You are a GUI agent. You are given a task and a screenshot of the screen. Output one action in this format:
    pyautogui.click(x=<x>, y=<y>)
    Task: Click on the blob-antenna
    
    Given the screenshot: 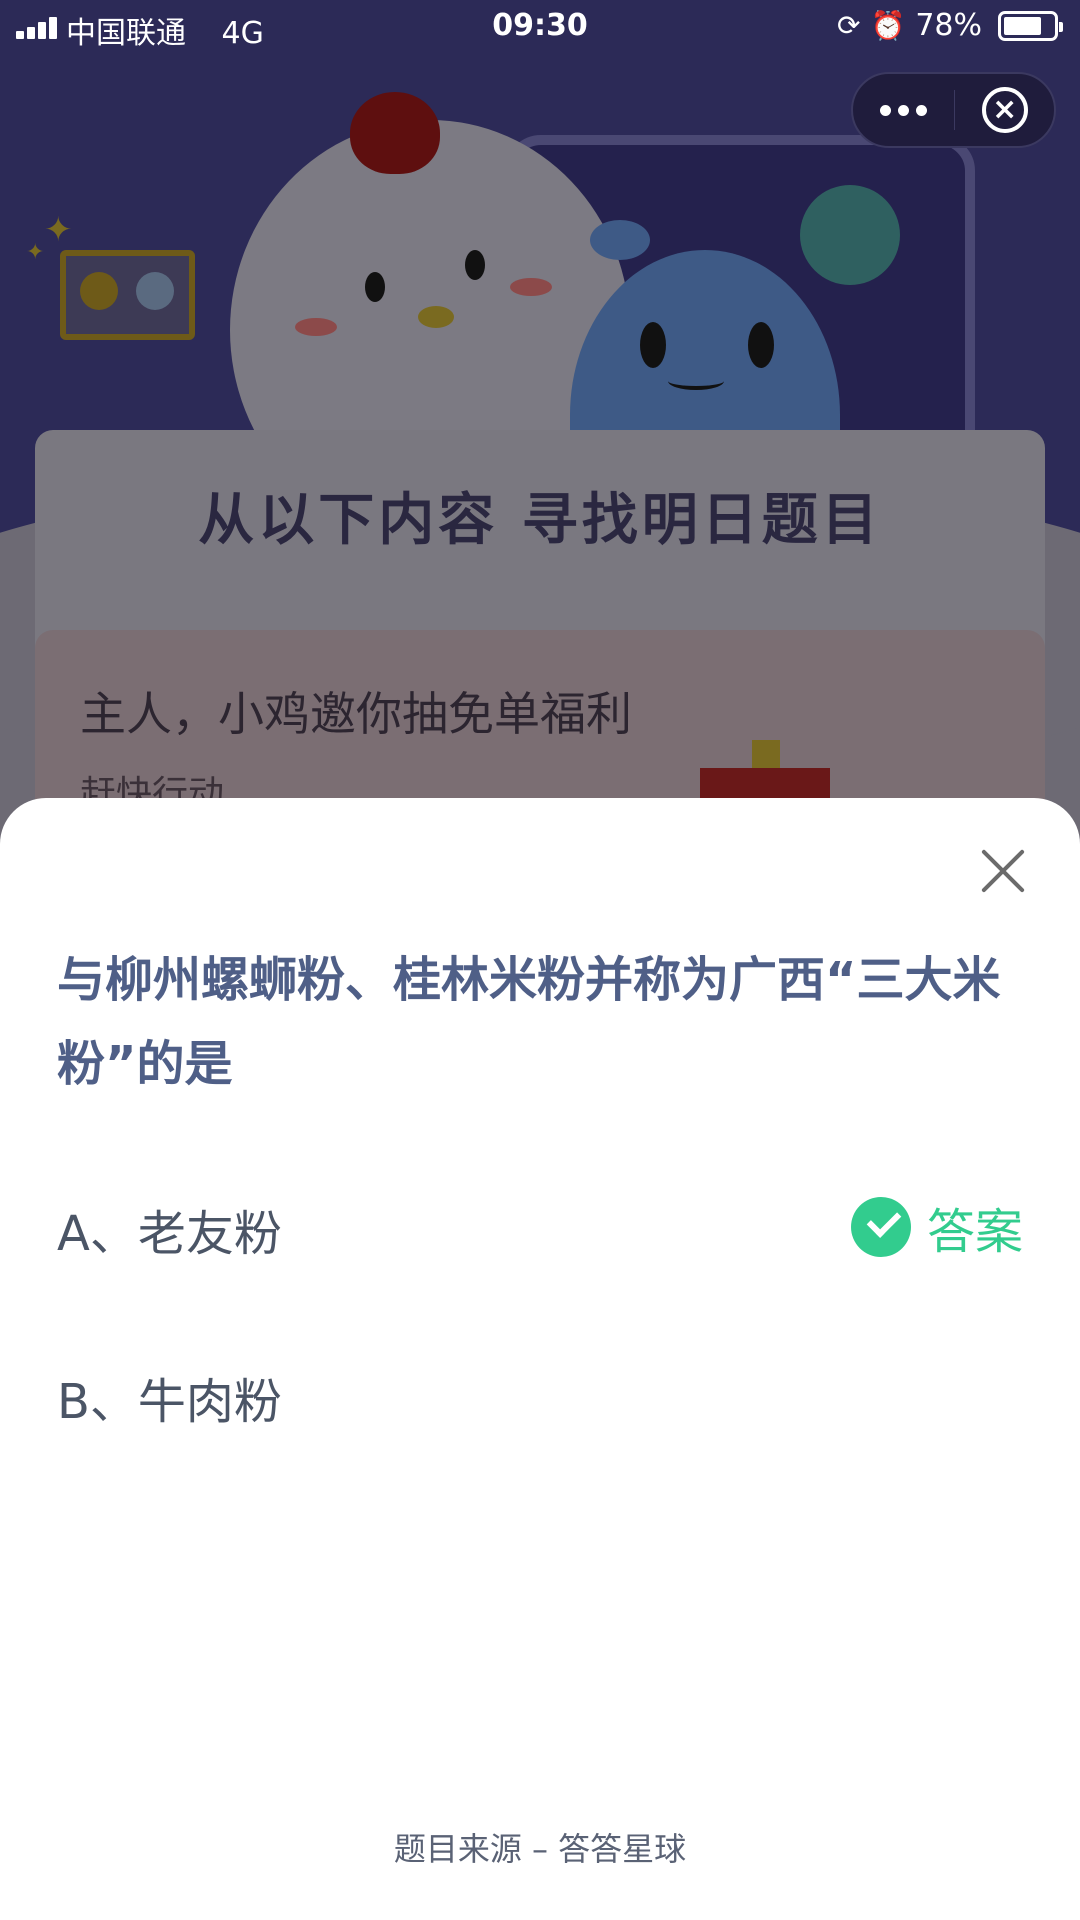 What is the action you would take?
    pyautogui.click(x=620, y=240)
    